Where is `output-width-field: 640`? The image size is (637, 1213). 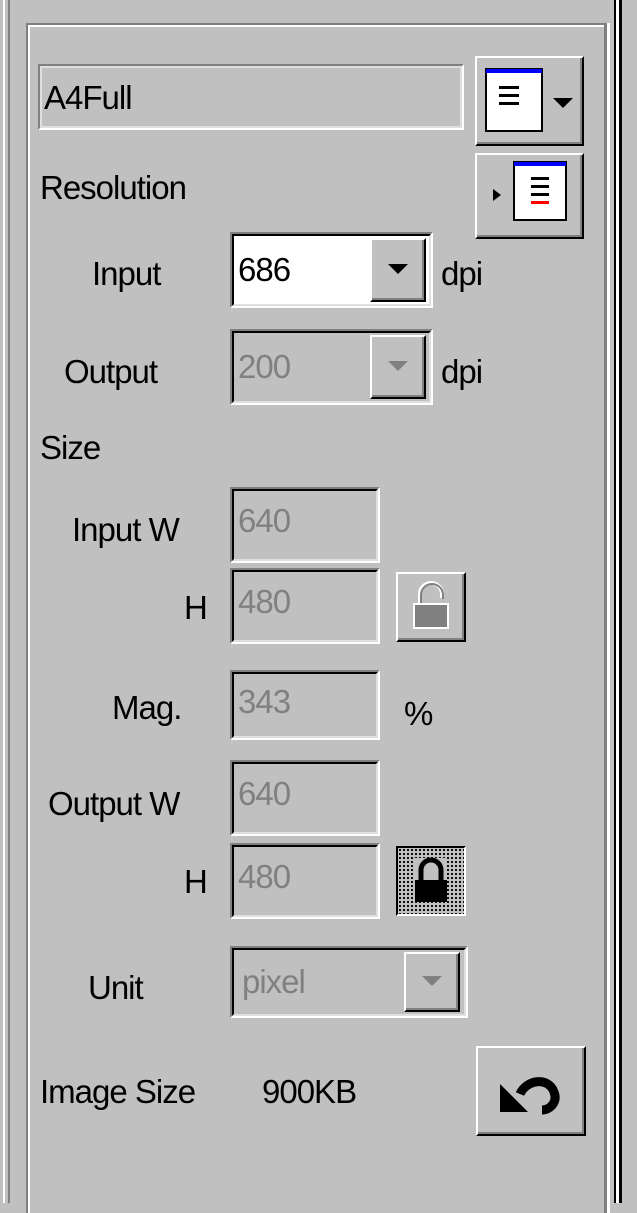 output-width-field: 640 is located at coordinates (305, 798).